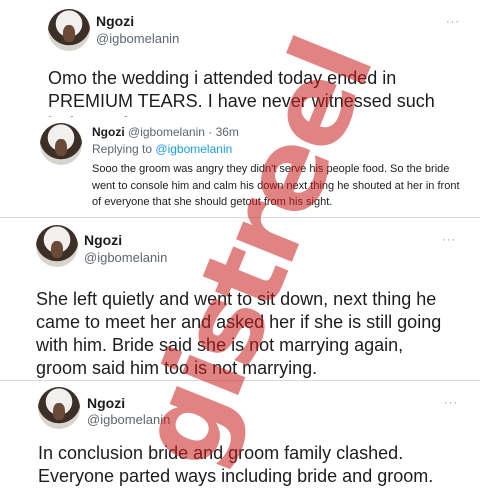 This screenshot has height=504, width=480. Describe the element at coordinates (183, 132) in the screenshot. I see `quoted-author-meta: @igbomelanin · 36m` at that location.